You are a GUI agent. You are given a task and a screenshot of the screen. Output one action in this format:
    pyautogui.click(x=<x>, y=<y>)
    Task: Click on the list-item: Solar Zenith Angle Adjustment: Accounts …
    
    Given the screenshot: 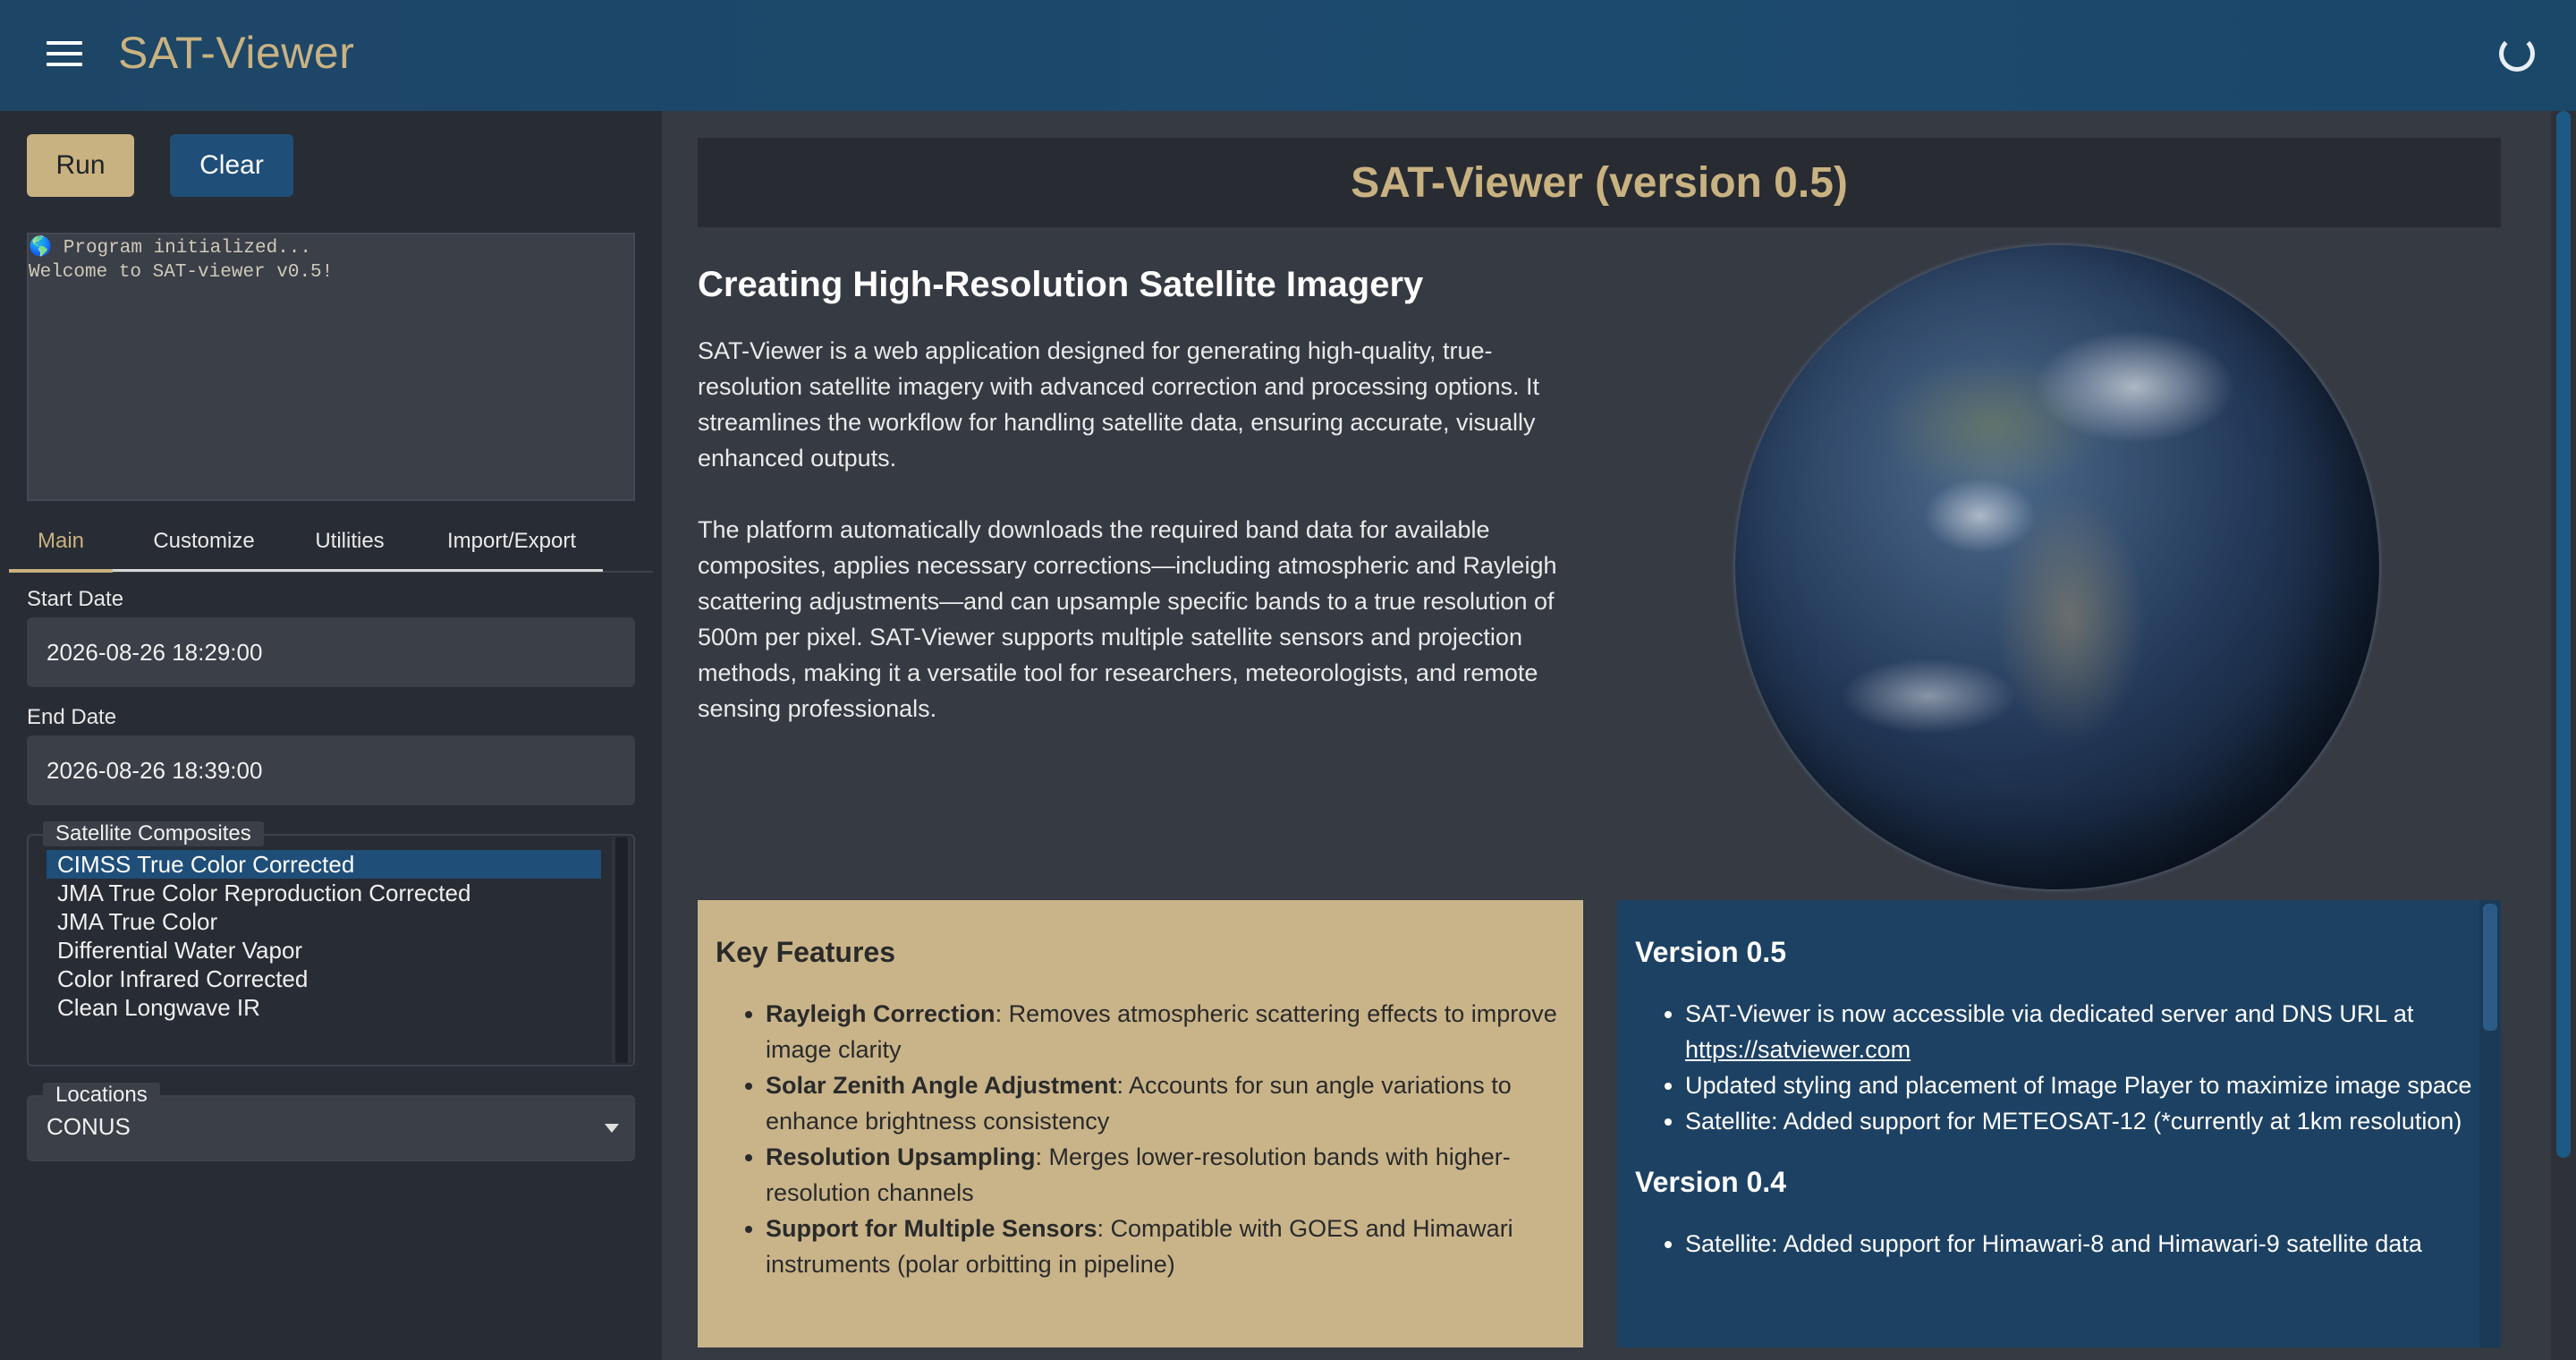 What is the action you would take?
    pyautogui.click(x=1165, y=1103)
    